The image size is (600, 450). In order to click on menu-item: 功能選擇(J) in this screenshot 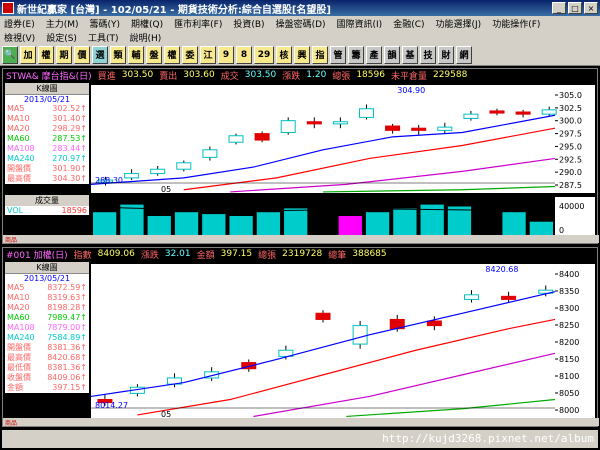, I will do `click(459, 23)`.